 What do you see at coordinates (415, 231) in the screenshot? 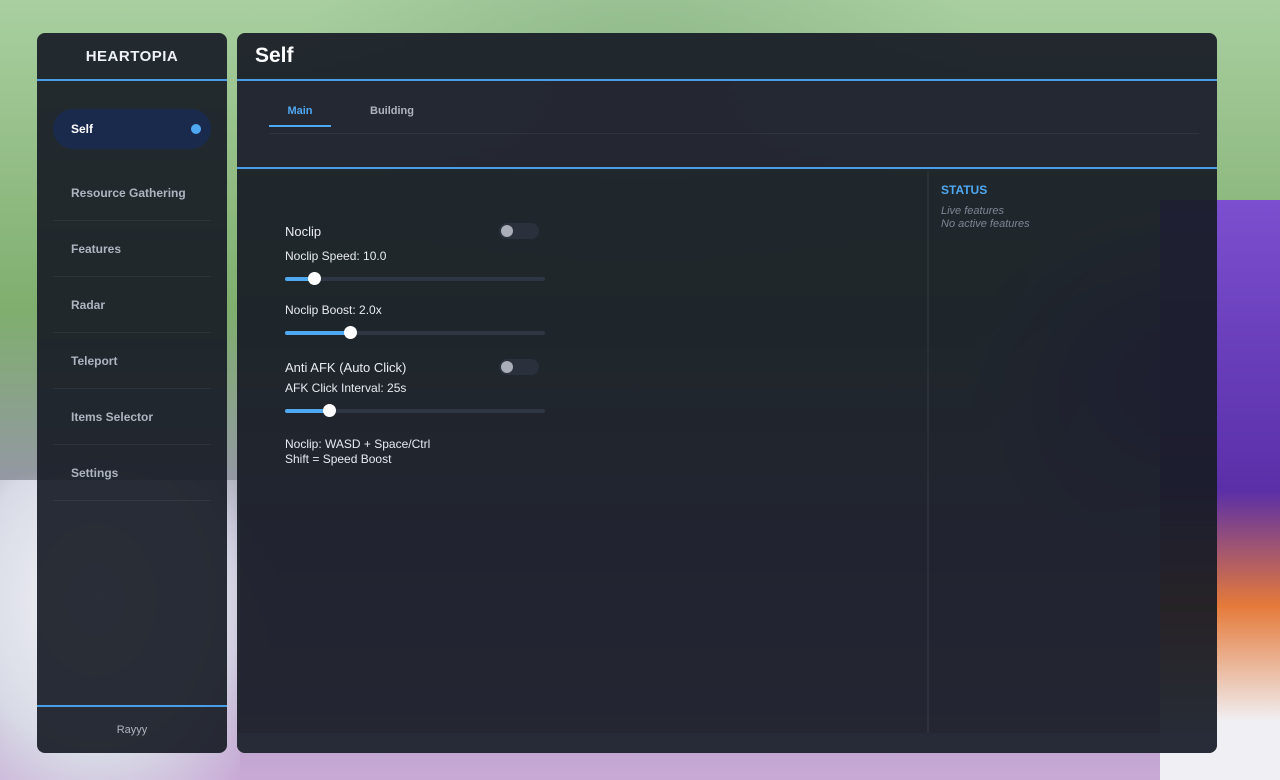
I see `noclip-row: Noclip` at bounding box center [415, 231].